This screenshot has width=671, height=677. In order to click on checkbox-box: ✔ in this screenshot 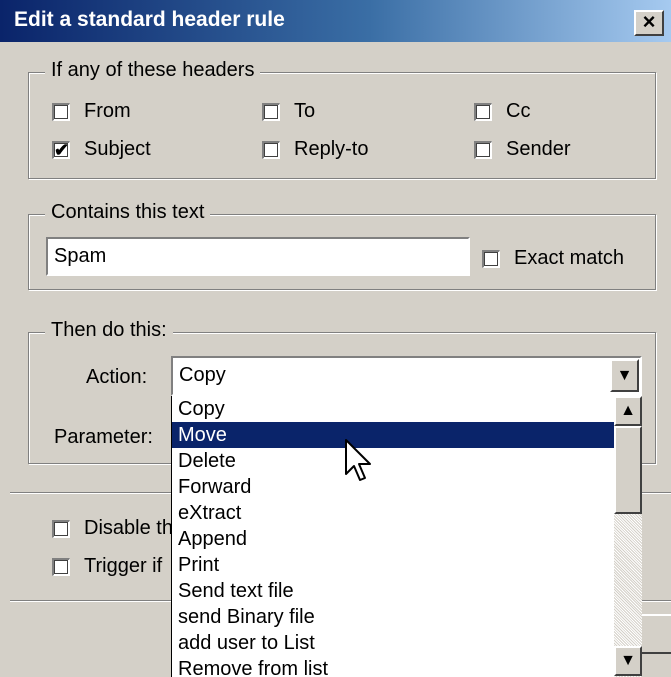, I will do `click(61, 150)`.